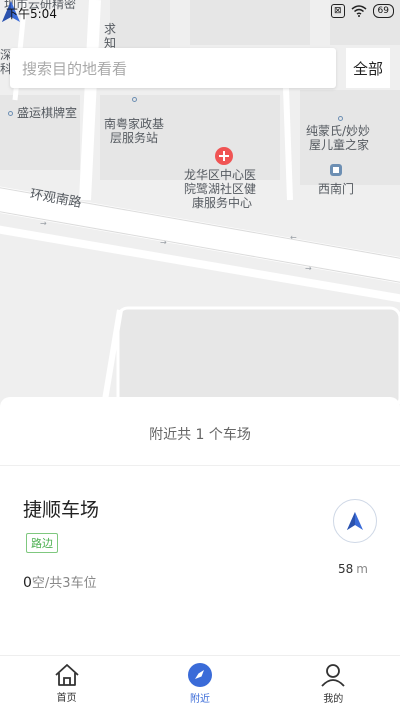  I want to click on parking-lot-tag: 路边, so click(42, 543).